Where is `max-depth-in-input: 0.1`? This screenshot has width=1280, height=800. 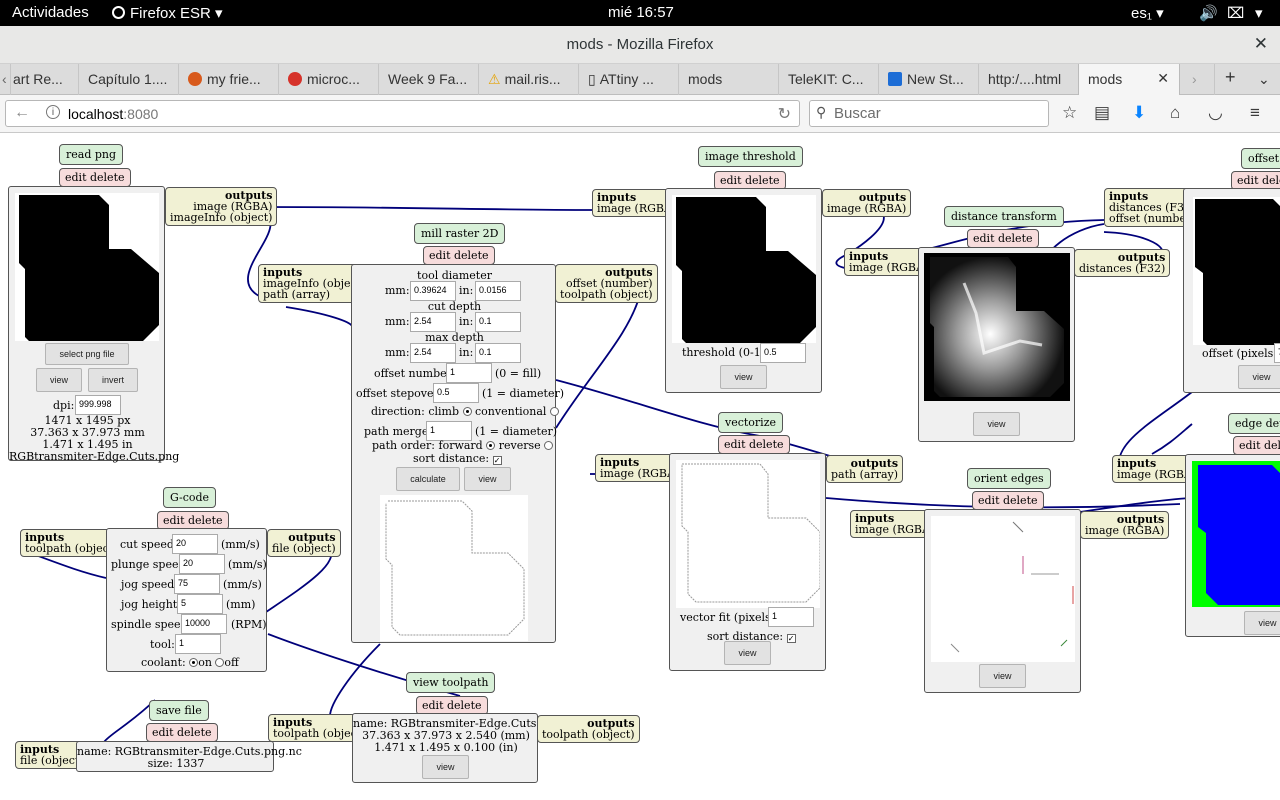
max-depth-in-input: 0.1 is located at coordinates (498, 353).